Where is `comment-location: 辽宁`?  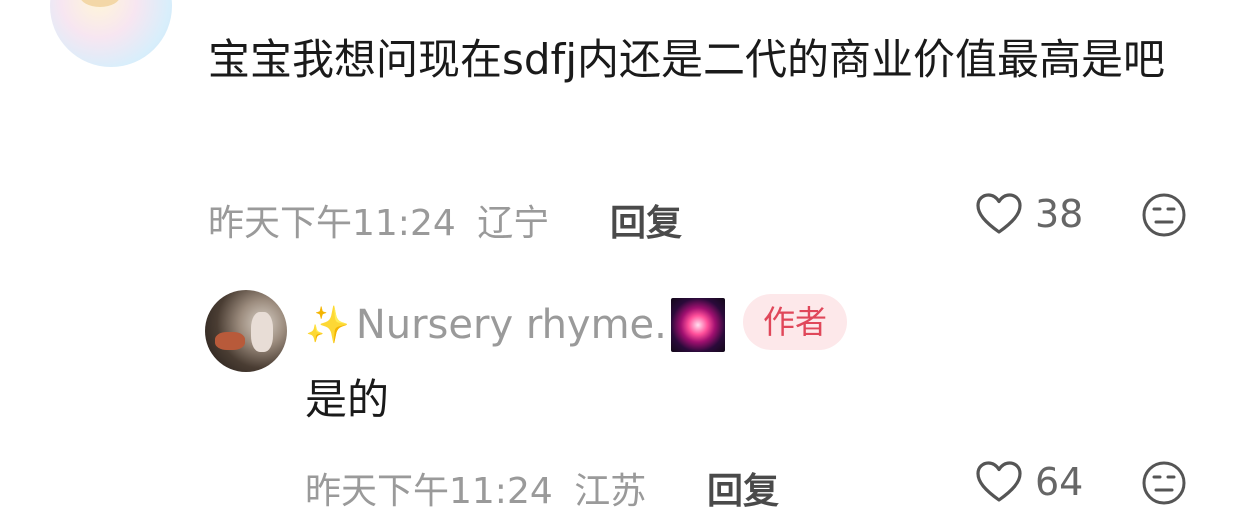 comment-location: 辽宁 is located at coordinates (513, 223).